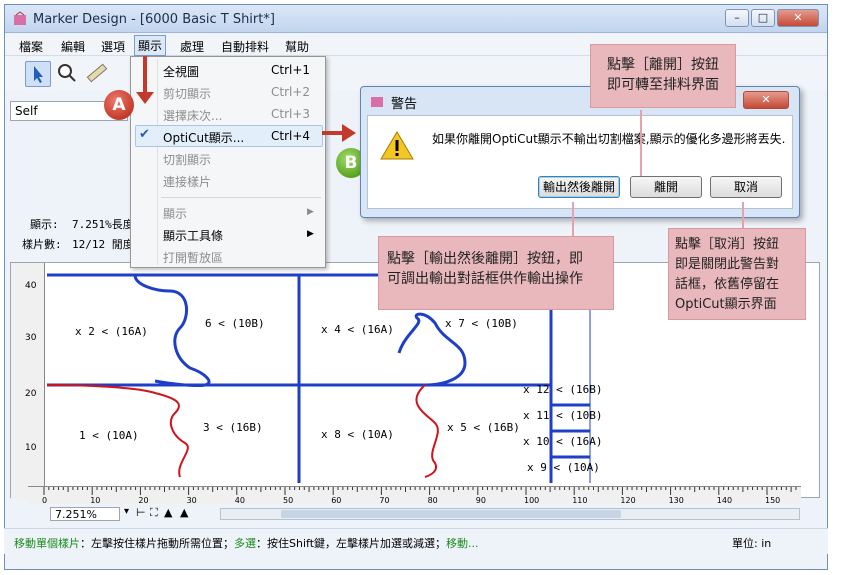 The height and width of the screenshot is (575, 851). Describe the element at coordinates (663, 76) in the screenshot. I see `callout-leave: 點擊［離開］按鈕 即可轉至排料界面` at that location.